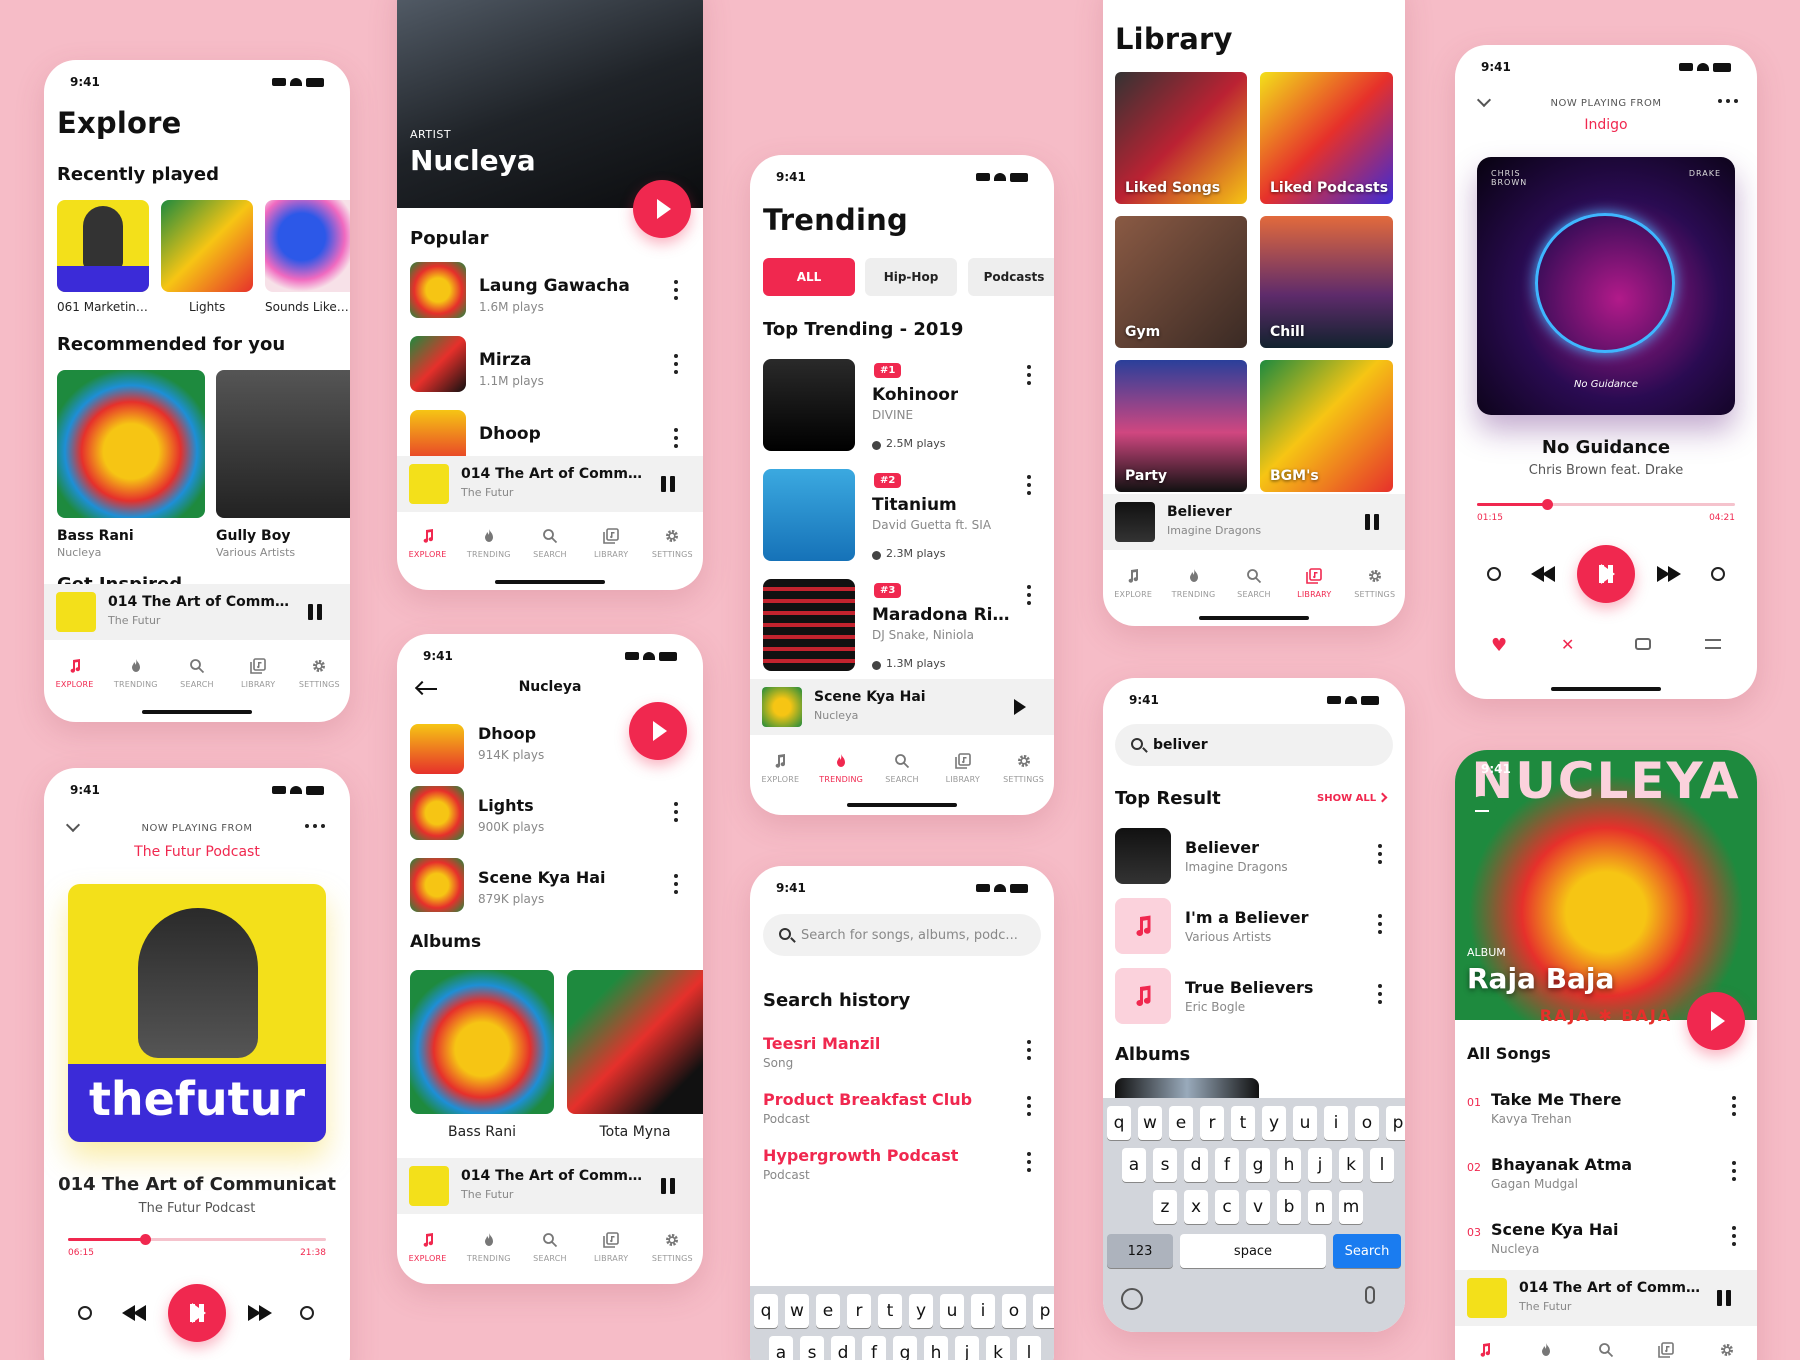 This screenshot has width=1800, height=1360. Describe the element at coordinates (1196, 1165) in the screenshot. I see `key-d: d` at that location.